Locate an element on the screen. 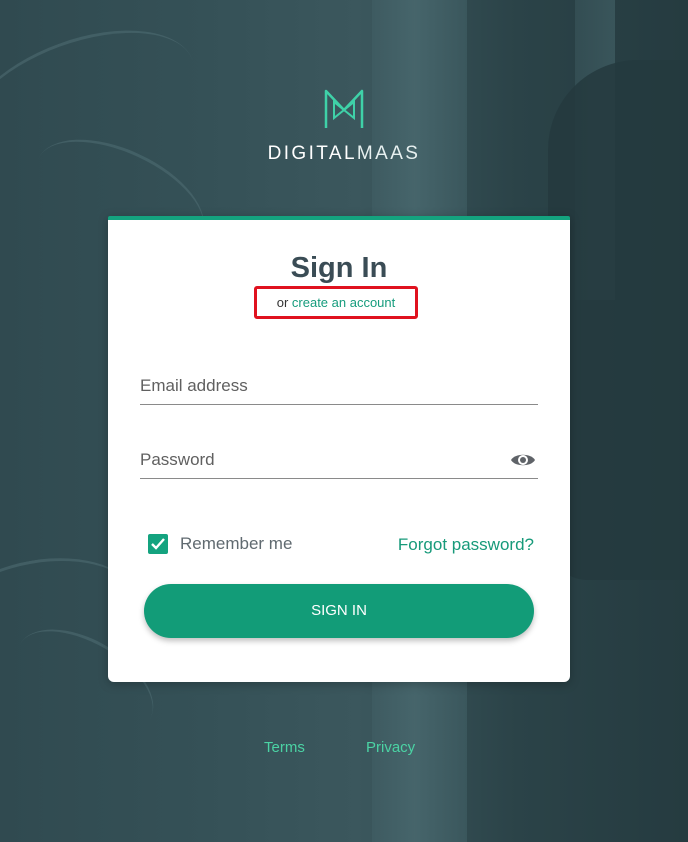 Image resolution: width=688 pixels, height=842 pixels. create-account-prefix: or is located at coordinates (282, 302).